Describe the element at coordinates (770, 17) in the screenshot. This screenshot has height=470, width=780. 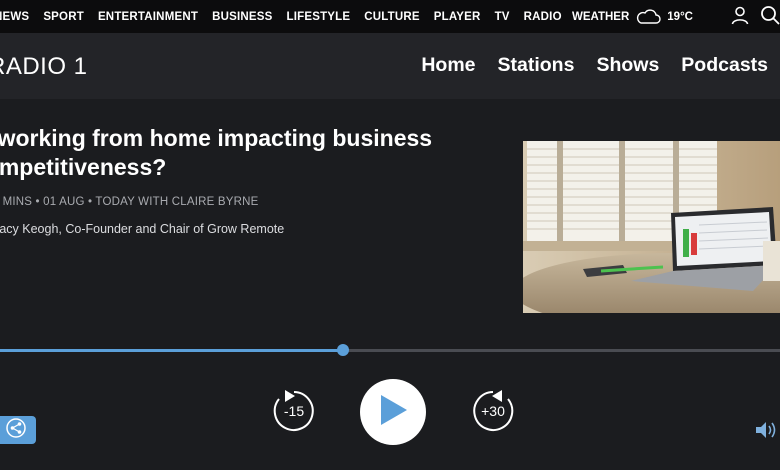
I see `search-icon` at that location.